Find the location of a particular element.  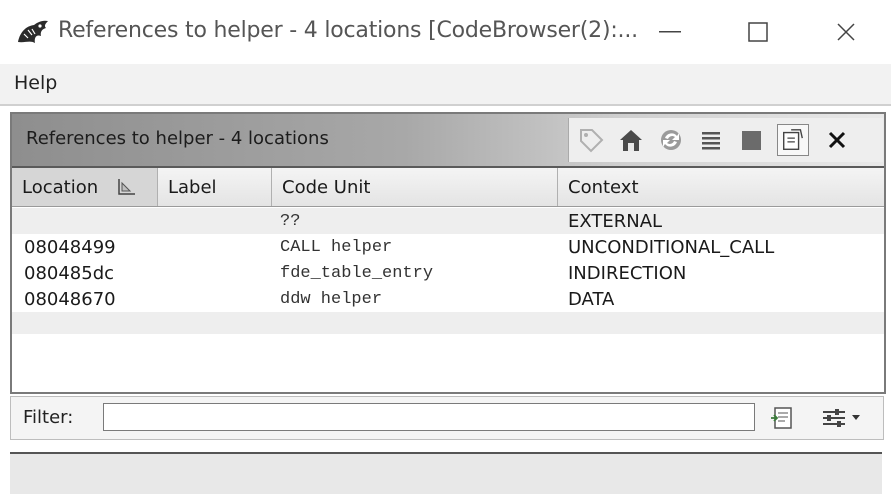

maximize-icon is located at coordinates (758, 32).